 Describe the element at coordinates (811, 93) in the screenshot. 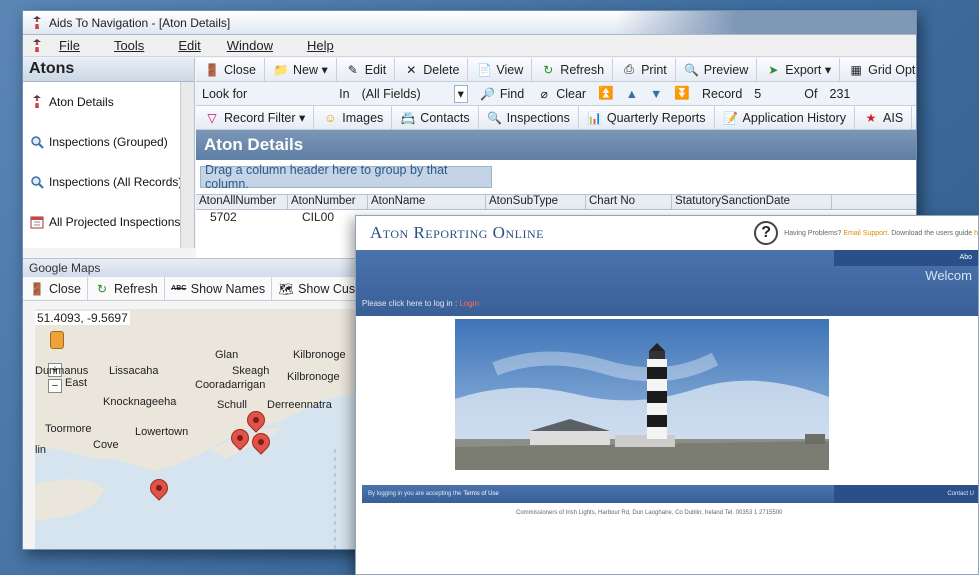

I see `of-label: Of` at that location.